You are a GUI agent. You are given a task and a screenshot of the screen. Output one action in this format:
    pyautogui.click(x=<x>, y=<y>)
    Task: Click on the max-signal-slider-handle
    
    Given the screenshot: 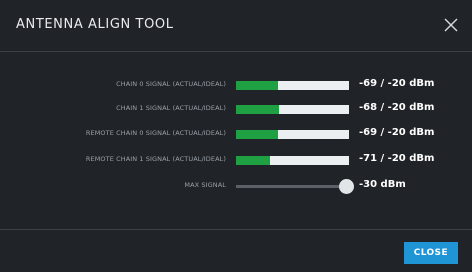 What is the action you would take?
    pyautogui.click(x=347, y=186)
    